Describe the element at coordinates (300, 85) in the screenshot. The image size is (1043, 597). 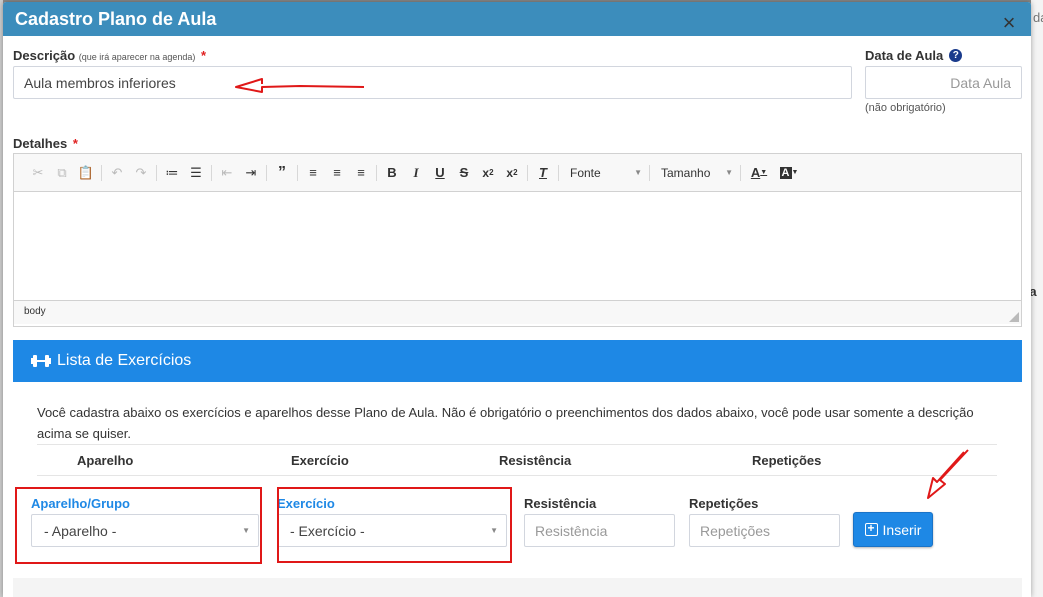
I see `annotation-arrow-left` at that location.